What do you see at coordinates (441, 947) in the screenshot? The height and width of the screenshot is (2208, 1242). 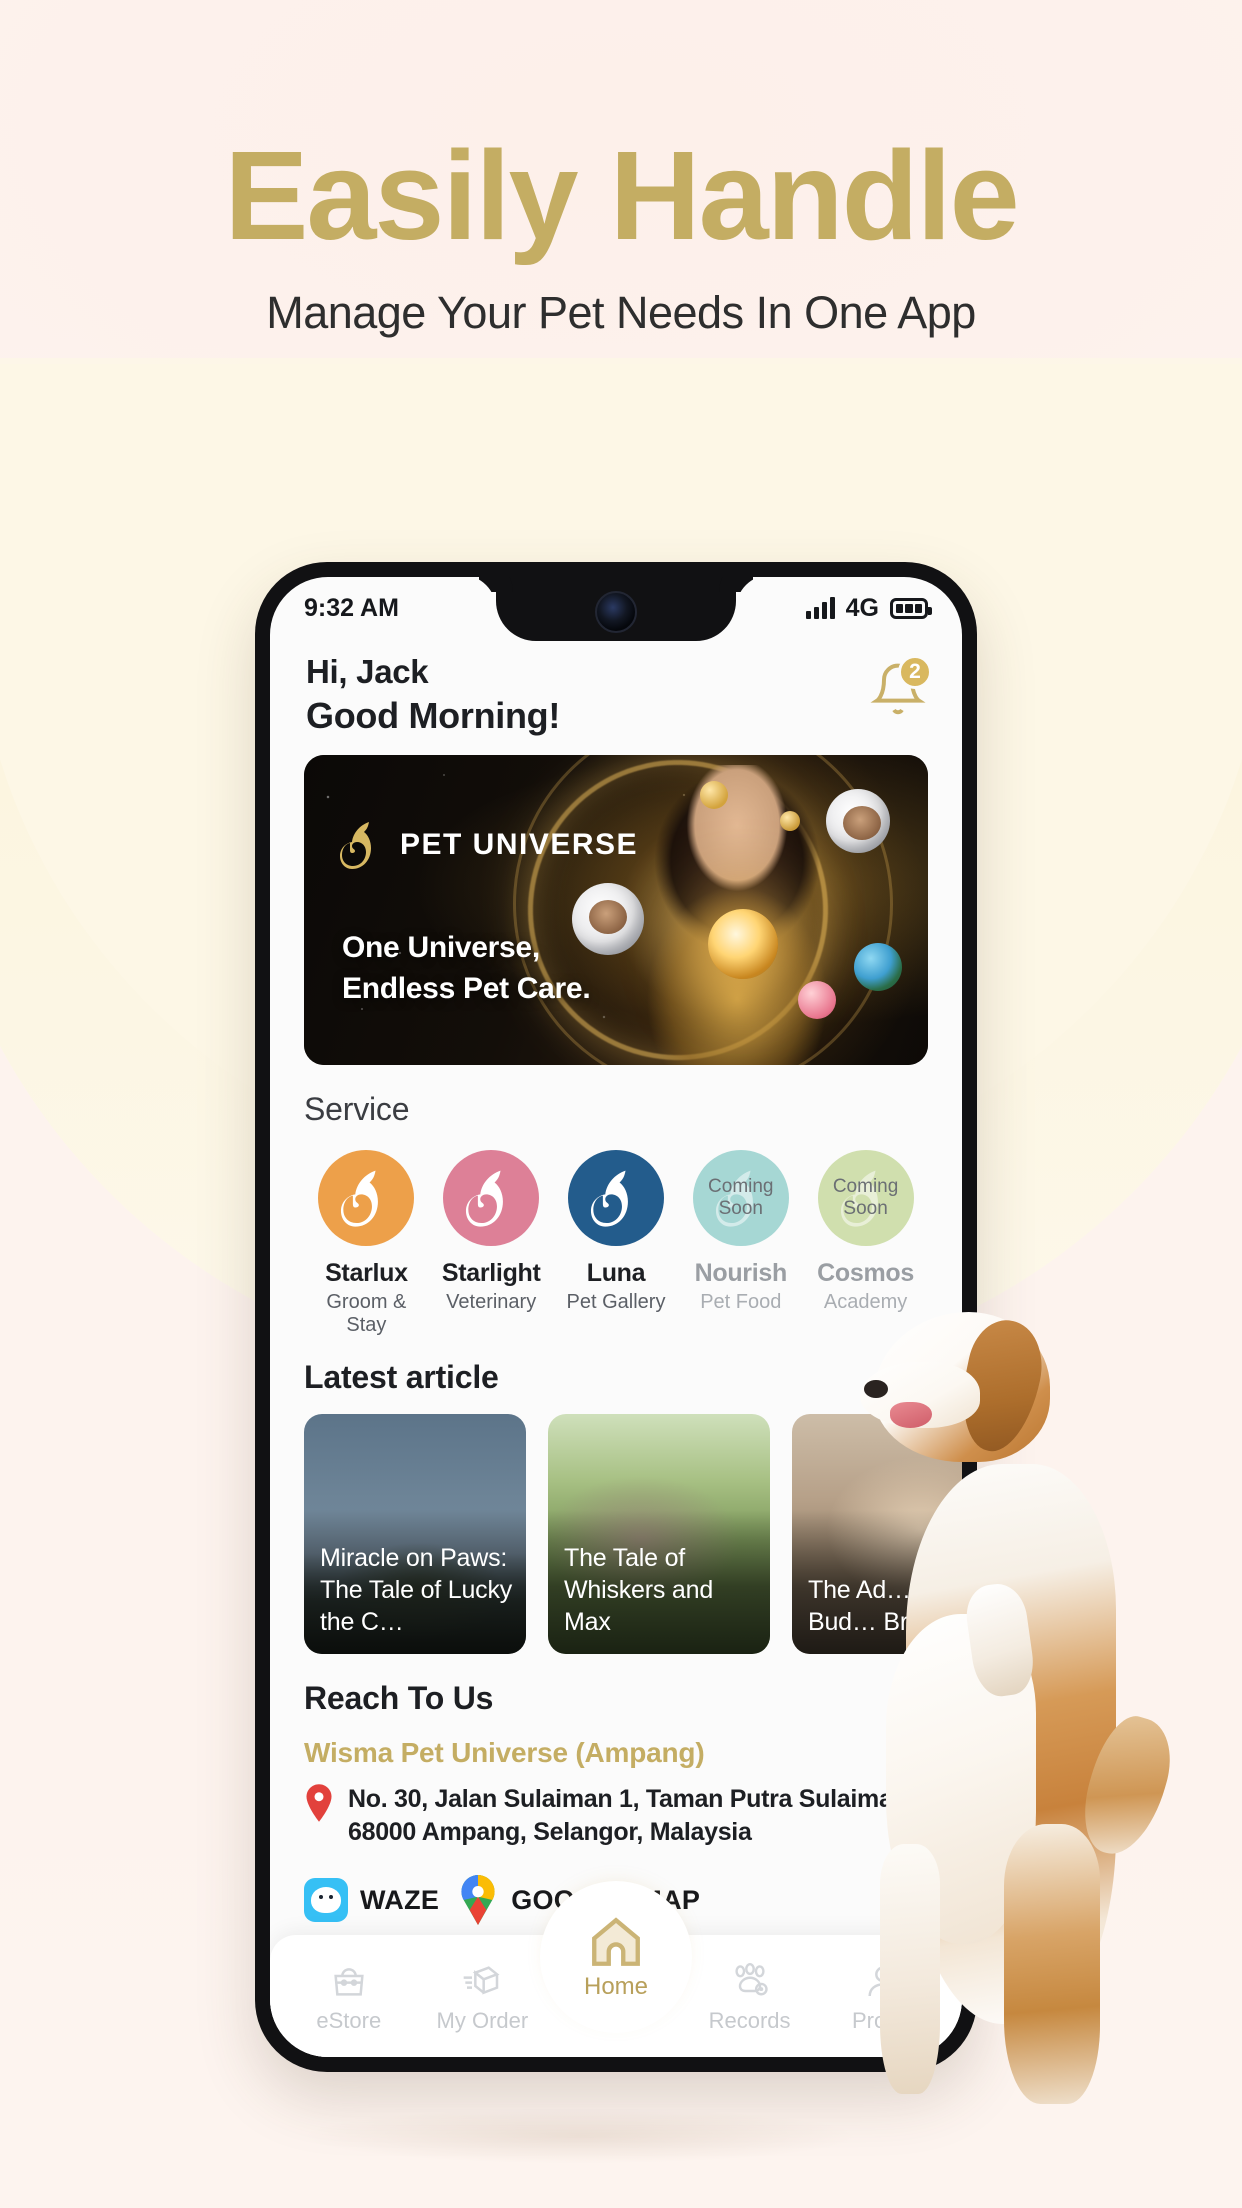 I see `banner-tagline-line1: One Universe,` at bounding box center [441, 947].